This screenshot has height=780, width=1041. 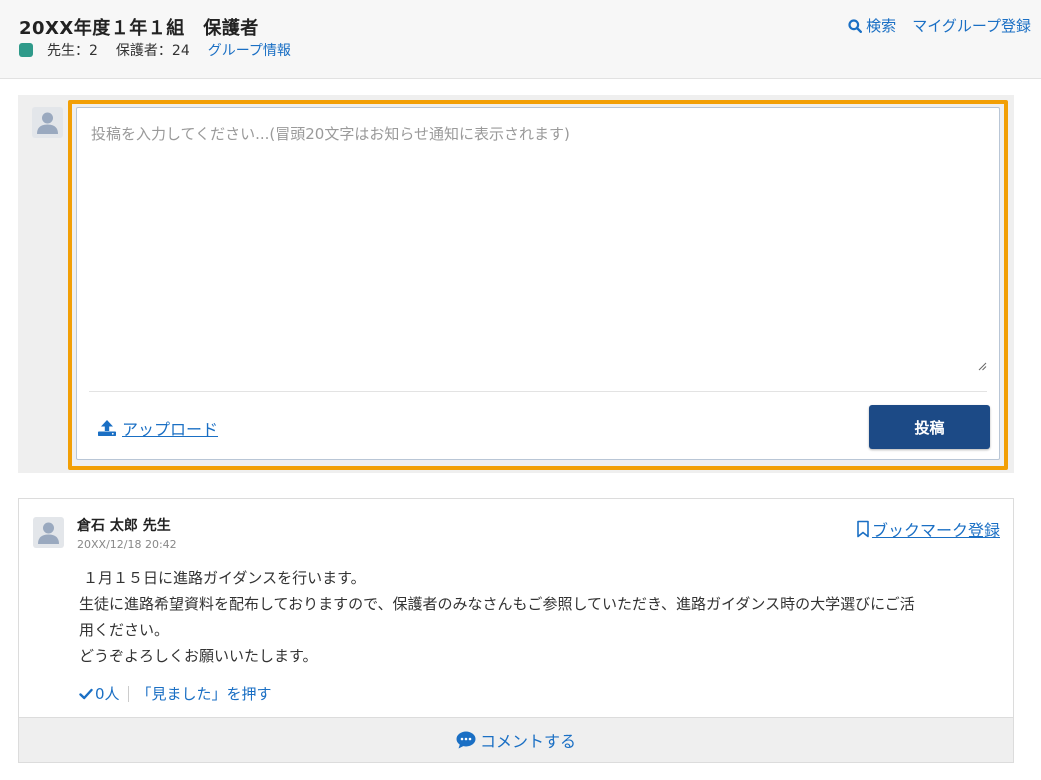 What do you see at coordinates (881, 26) in the screenshot?
I see `search-label: 検索` at bounding box center [881, 26].